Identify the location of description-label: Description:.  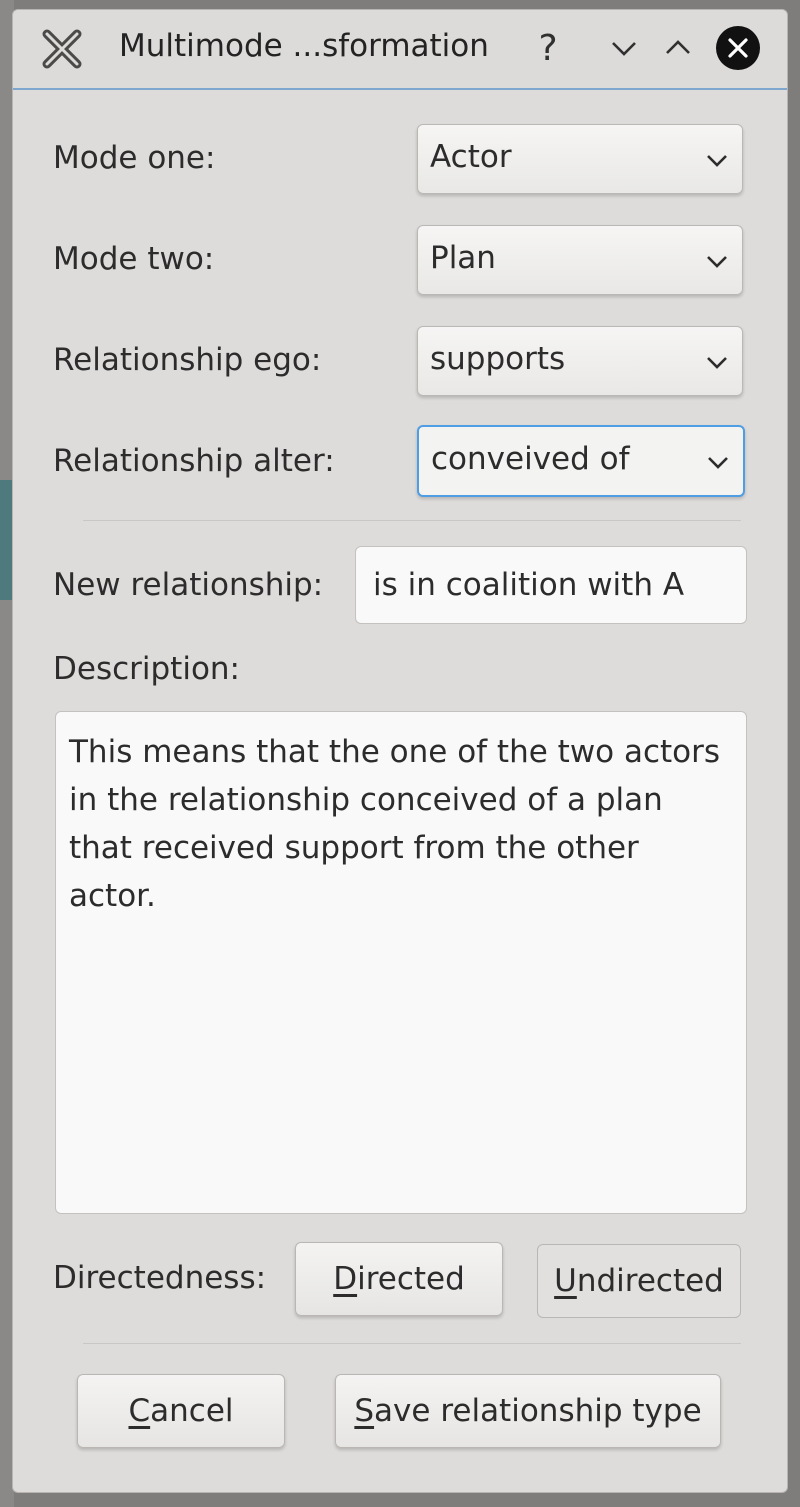
(146, 669).